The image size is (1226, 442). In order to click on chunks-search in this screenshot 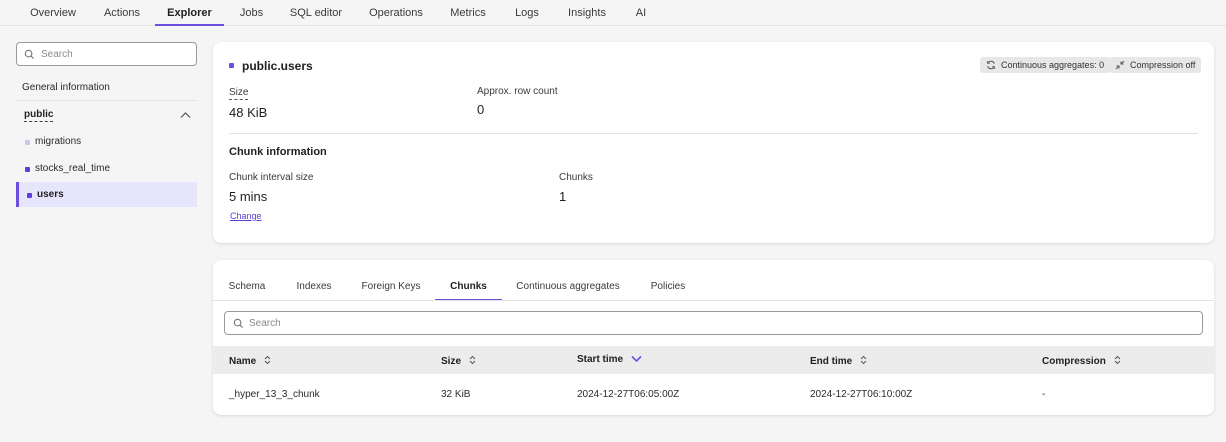, I will do `click(713, 323)`.